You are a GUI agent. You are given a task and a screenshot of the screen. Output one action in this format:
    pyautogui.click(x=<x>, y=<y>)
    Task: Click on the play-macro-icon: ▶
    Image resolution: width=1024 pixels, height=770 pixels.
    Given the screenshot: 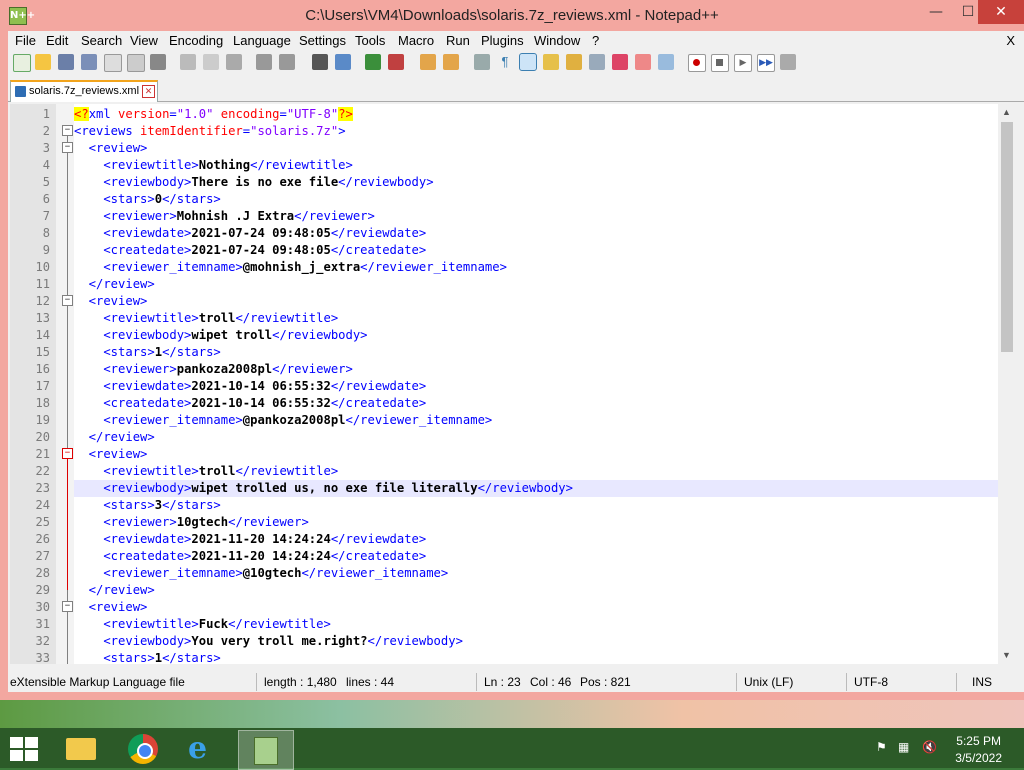 What is the action you would take?
    pyautogui.click(x=743, y=63)
    